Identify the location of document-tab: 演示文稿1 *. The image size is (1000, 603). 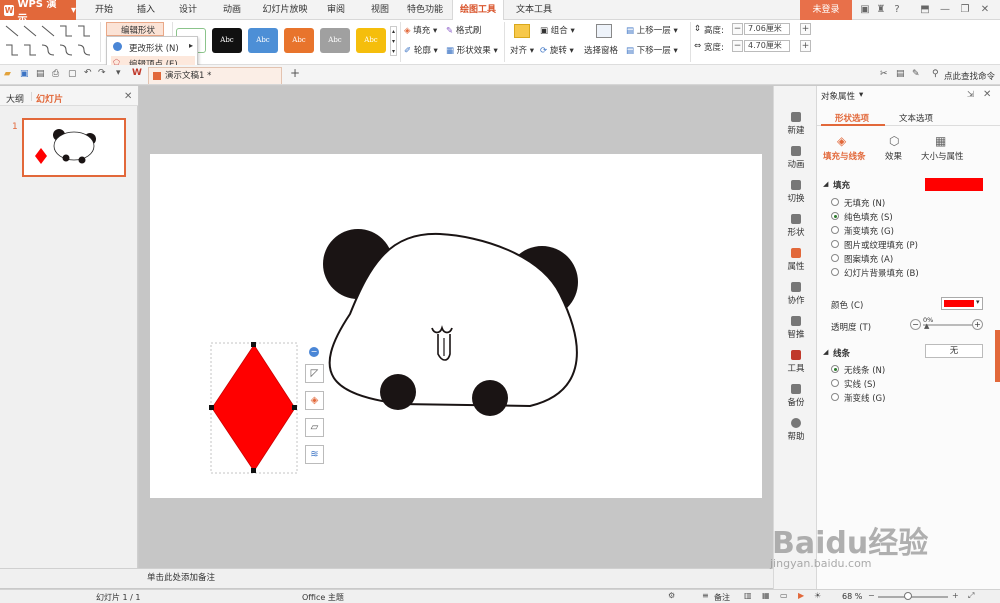
(215, 75).